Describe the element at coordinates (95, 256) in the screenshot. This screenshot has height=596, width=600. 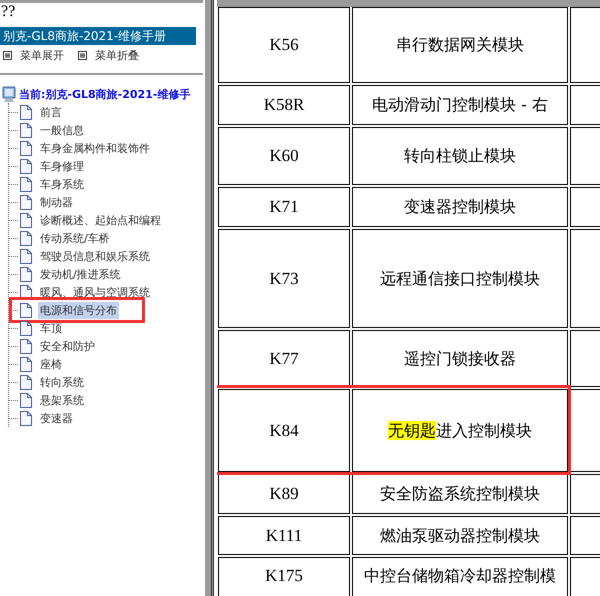
I see `tree-item: 驾驶员信息和娱乐系统` at that location.